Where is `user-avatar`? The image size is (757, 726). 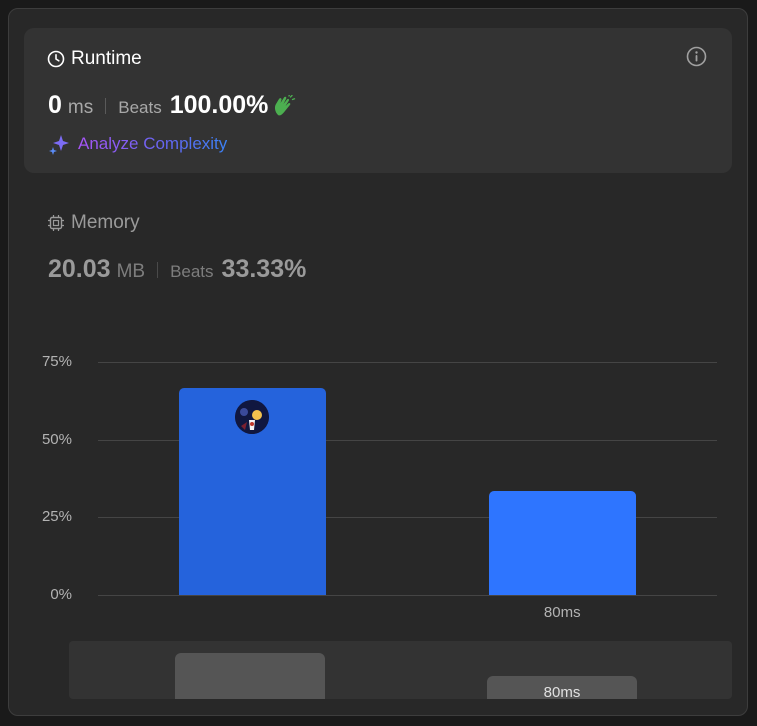 user-avatar is located at coordinates (252, 416).